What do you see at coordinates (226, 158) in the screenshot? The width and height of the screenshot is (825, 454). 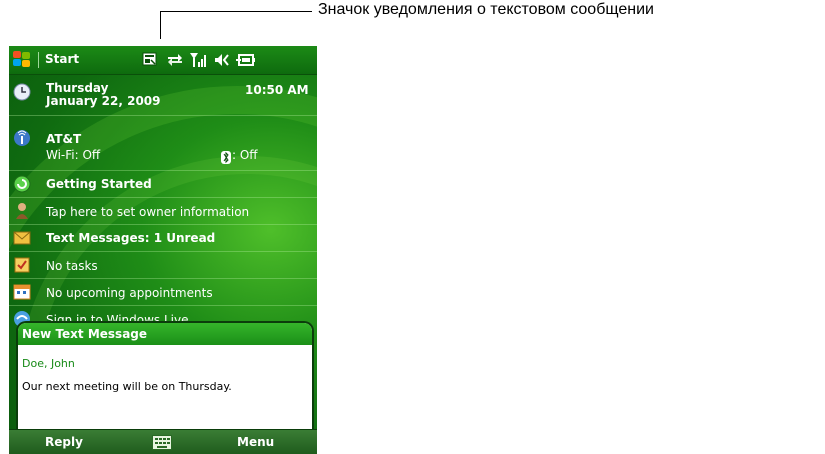 I see `bluetooth-icon` at bounding box center [226, 158].